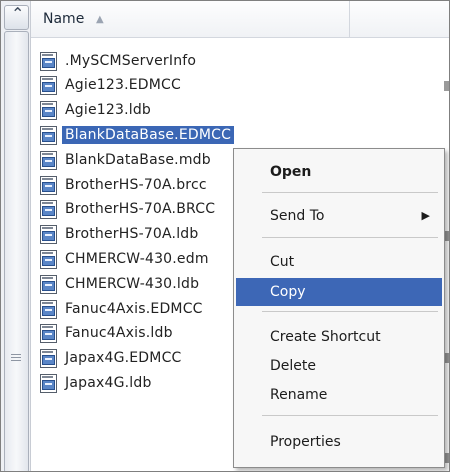  I want to click on file-name: Japax4G.EDMCC, so click(123, 358).